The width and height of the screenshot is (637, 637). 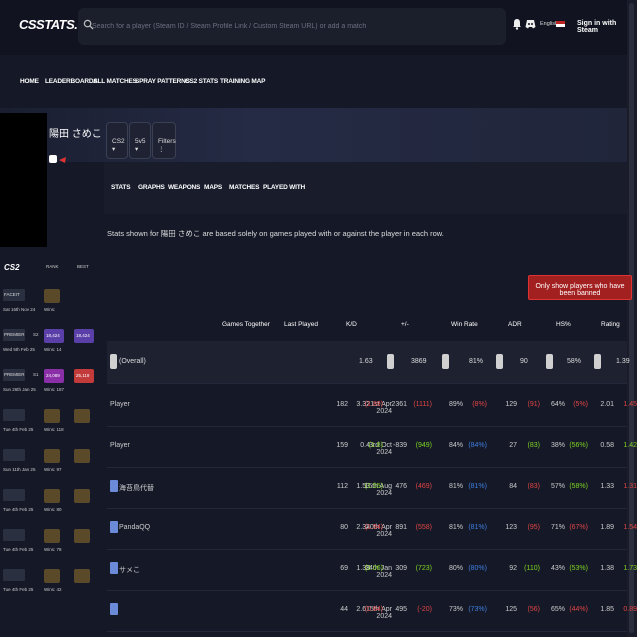 I want to click on tab-played-with: PLAYED WITH, so click(x=284, y=187).